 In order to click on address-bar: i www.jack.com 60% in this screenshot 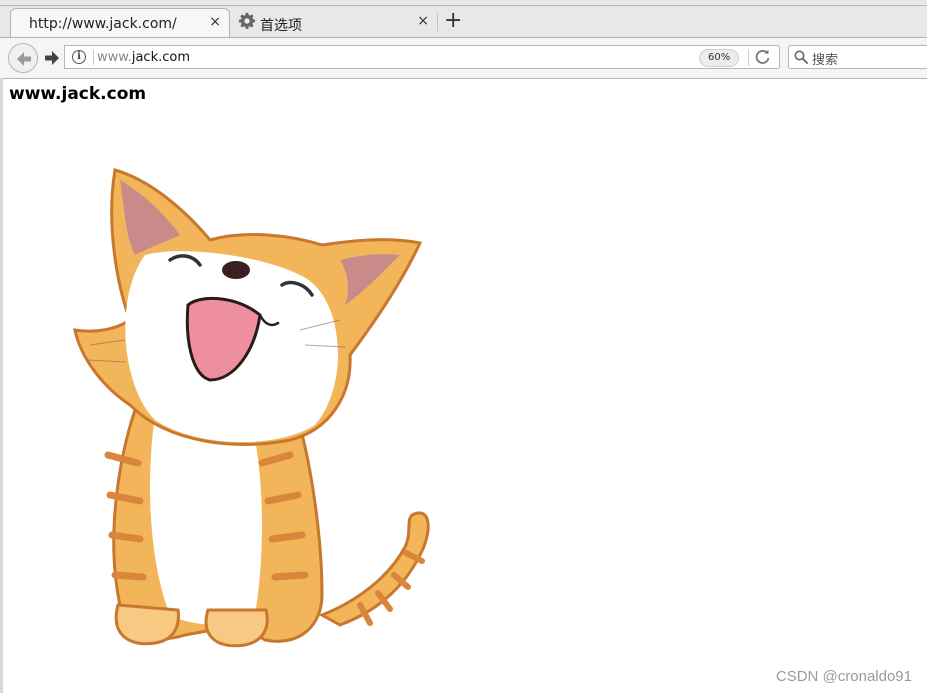, I will do `click(422, 57)`.